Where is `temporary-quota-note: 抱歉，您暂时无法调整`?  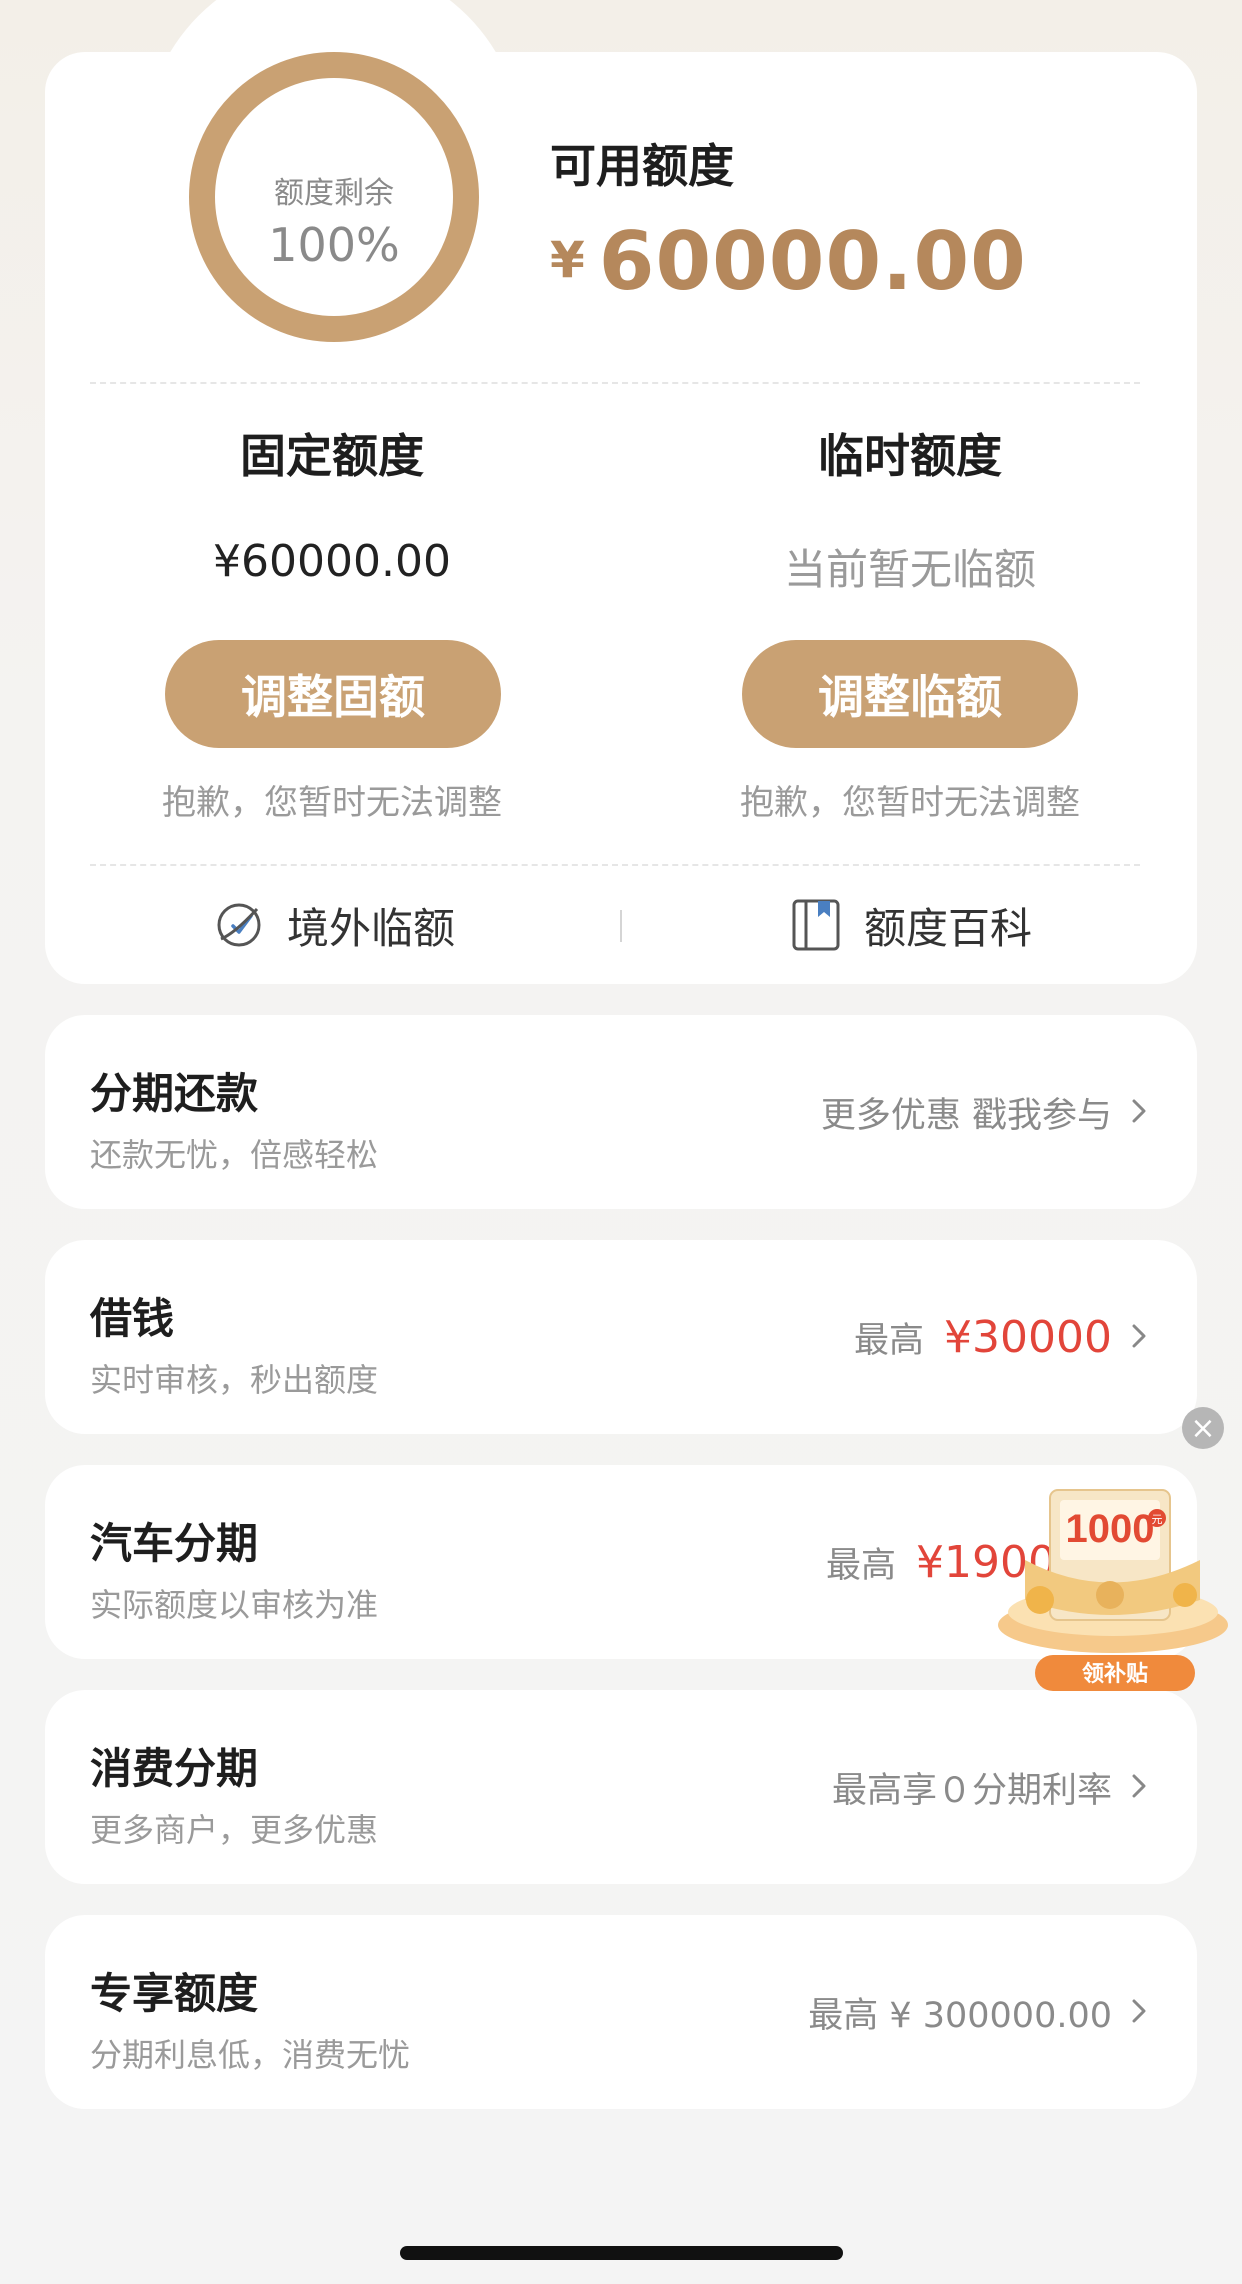 temporary-quota-note: 抱歉，您暂时无法调整 is located at coordinates (910, 803).